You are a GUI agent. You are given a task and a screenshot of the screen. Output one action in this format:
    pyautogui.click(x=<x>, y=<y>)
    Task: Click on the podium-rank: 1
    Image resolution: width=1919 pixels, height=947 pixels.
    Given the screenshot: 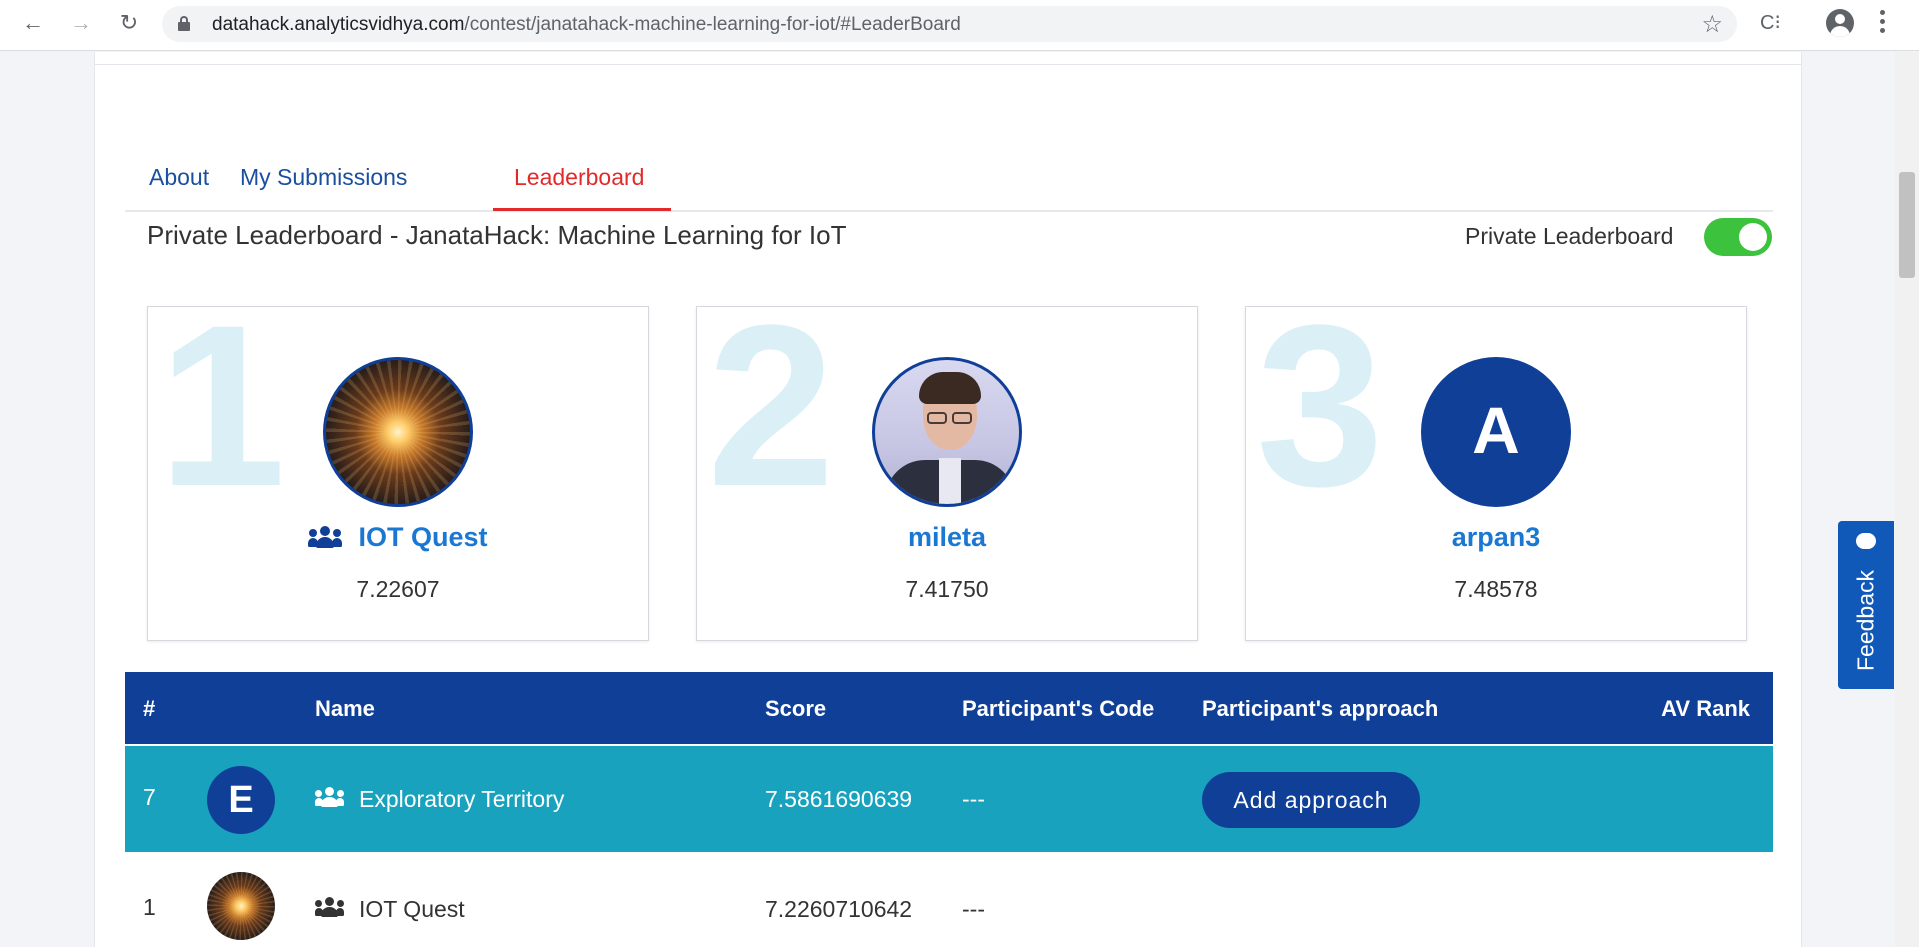 What is the action you would take?
    pyautogui.click(x=222, y=405)
    